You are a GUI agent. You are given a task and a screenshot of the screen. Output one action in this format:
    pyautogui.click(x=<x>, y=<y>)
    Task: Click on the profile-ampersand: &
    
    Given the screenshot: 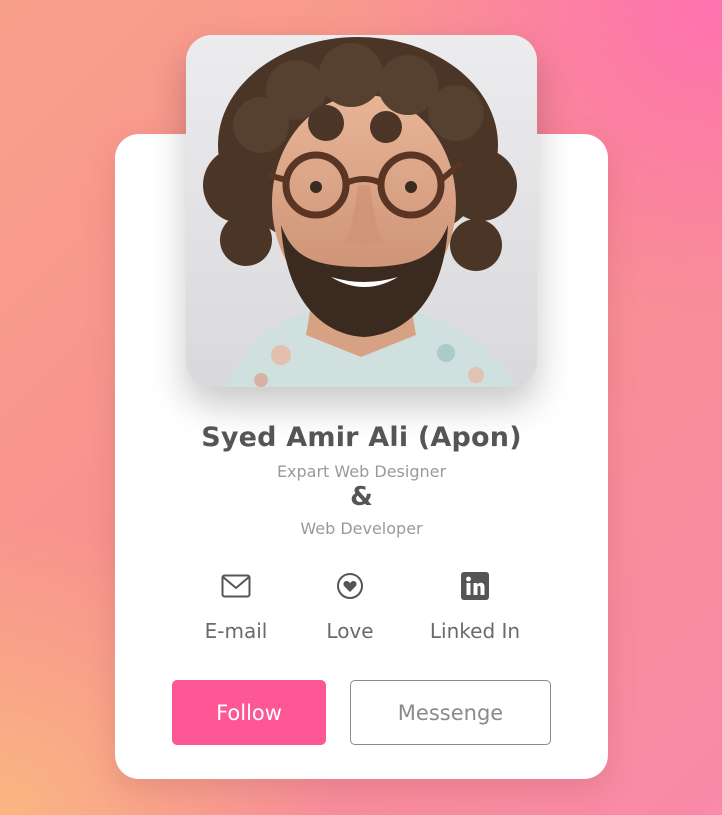 What is the action you would take?
    pyautogui.click(x=361, y=497)
    